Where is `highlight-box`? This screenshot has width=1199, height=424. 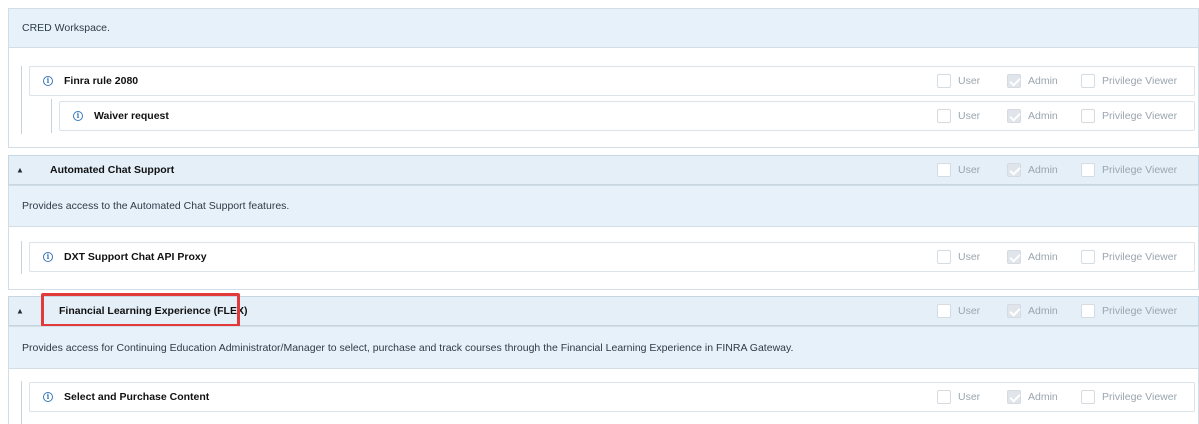 highlight-box is located at coordinates (140, 310).